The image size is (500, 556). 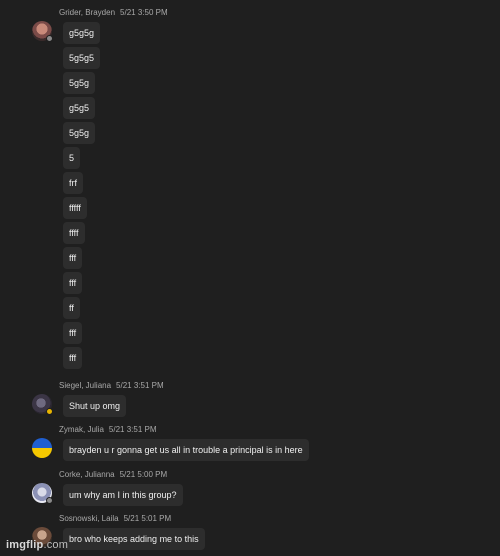 I want to click on message-bubble: 5g5g5, so click(x=82, y=58).